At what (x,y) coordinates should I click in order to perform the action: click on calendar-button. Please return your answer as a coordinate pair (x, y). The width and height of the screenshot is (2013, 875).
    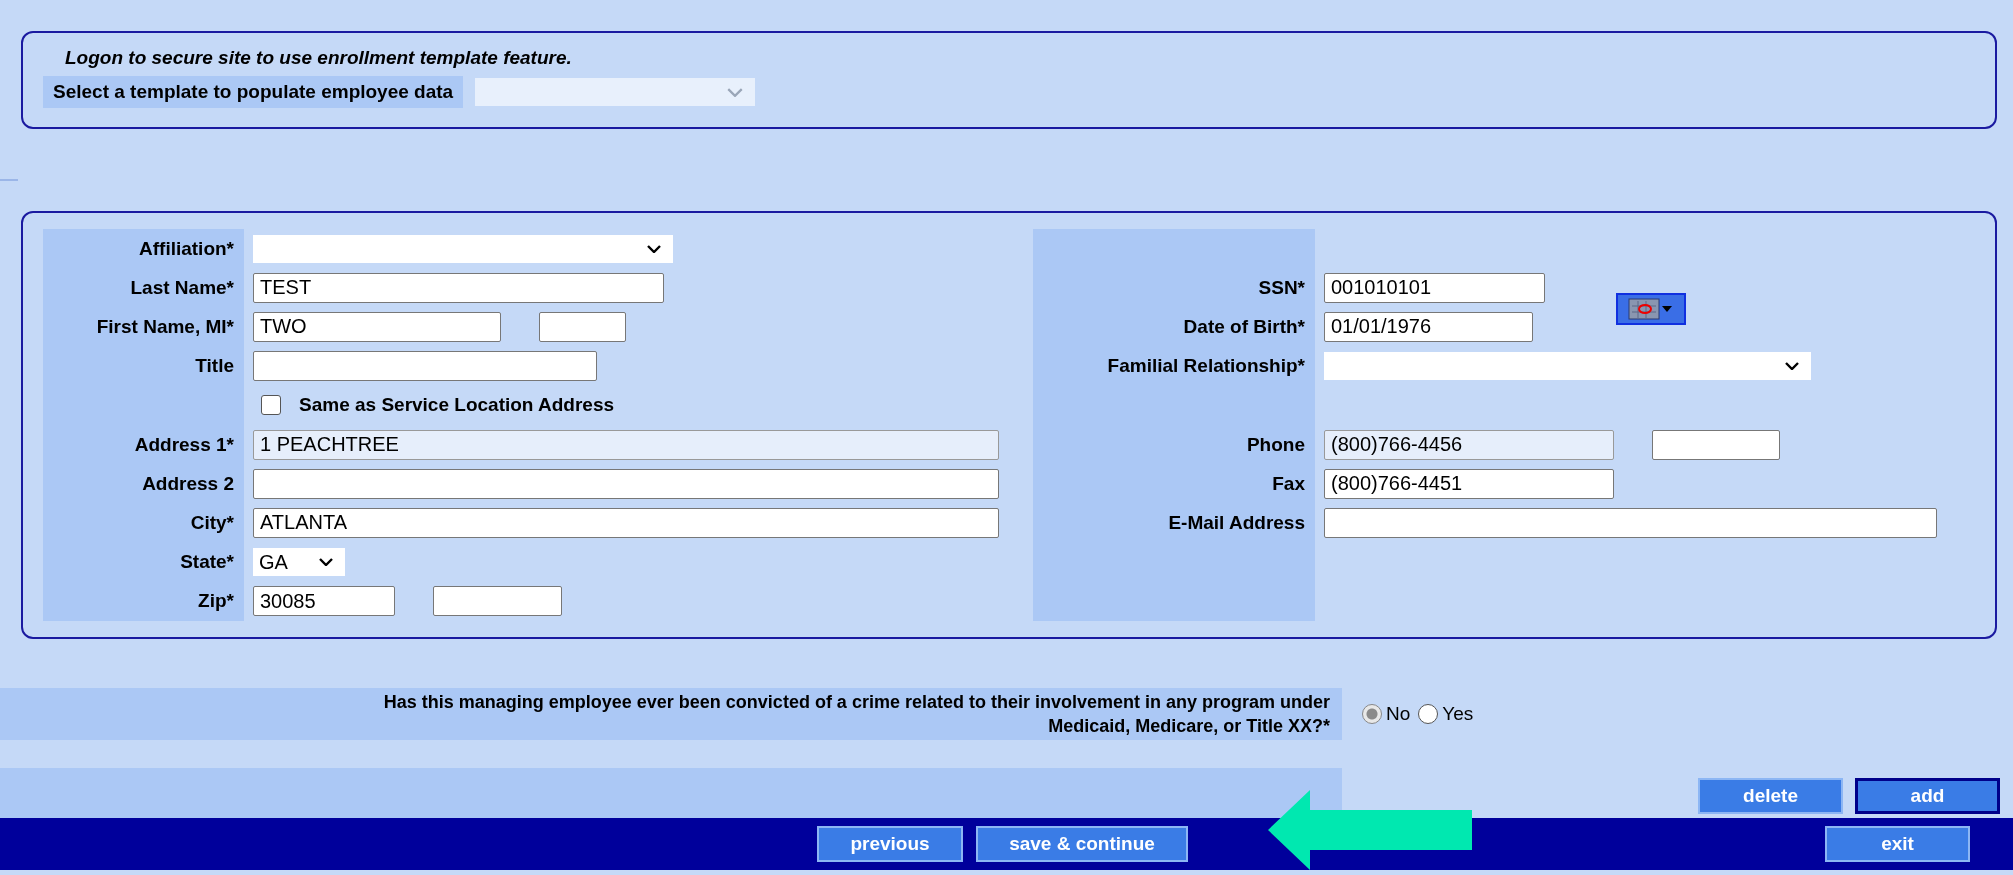
    Looking at the image, I should click on (1651, 308).